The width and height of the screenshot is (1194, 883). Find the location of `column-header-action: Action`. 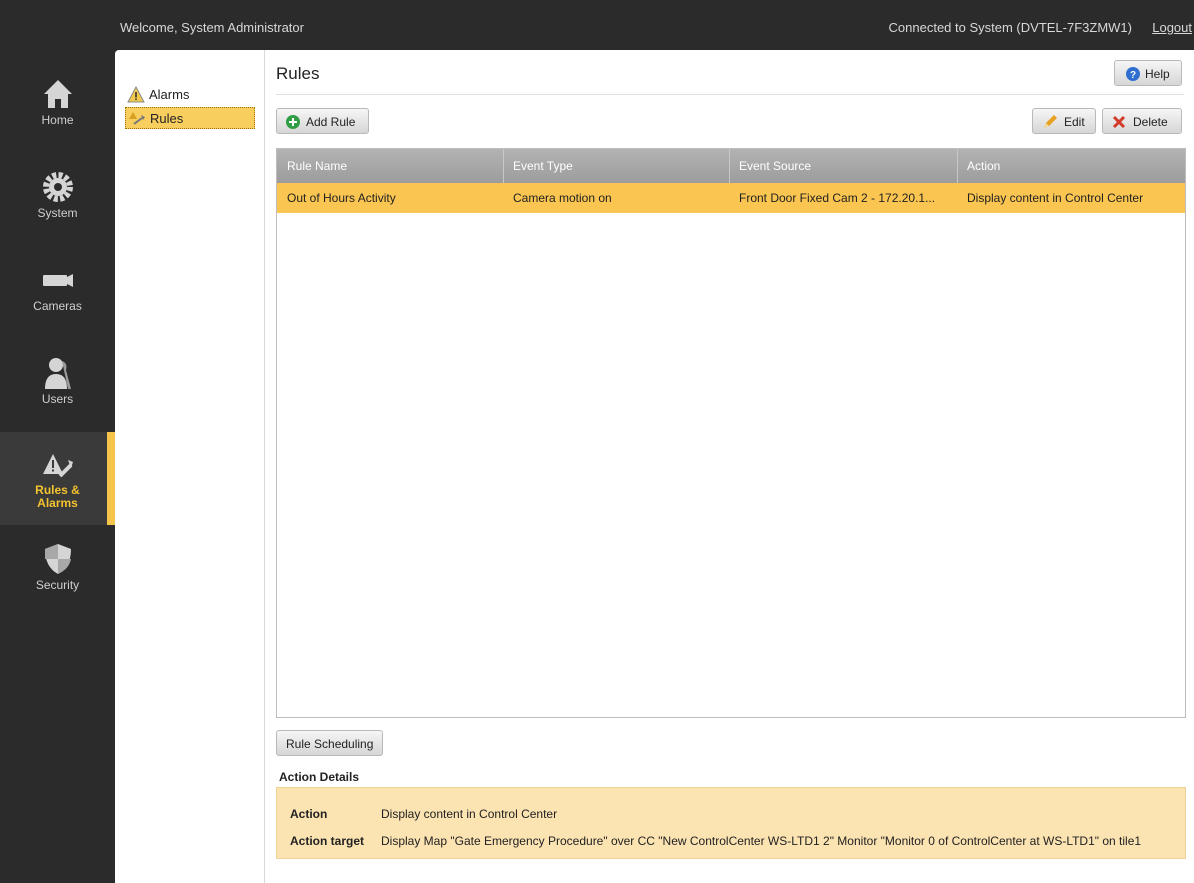

column-header-action: Action is located at coordinates (983, 166).